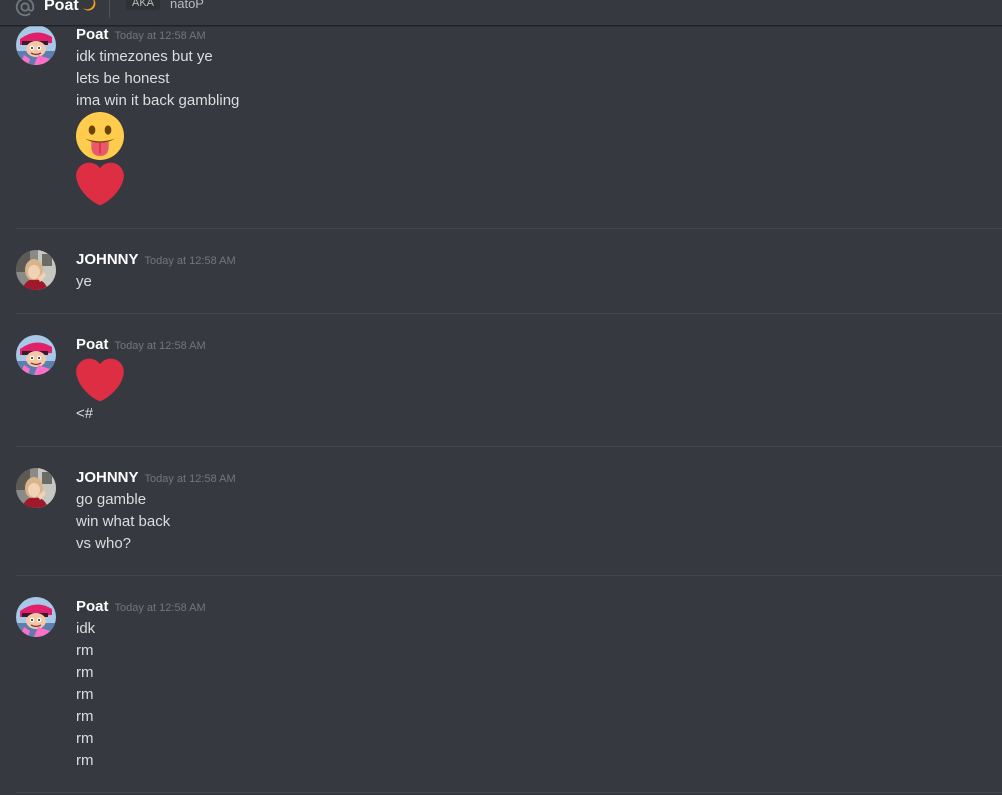 The width and height of the screenshot is (1002, 795). What do you see at coordinates (84, 281) in the screenshot?
I see `message-text: ye` at bounding box center [84, 281].